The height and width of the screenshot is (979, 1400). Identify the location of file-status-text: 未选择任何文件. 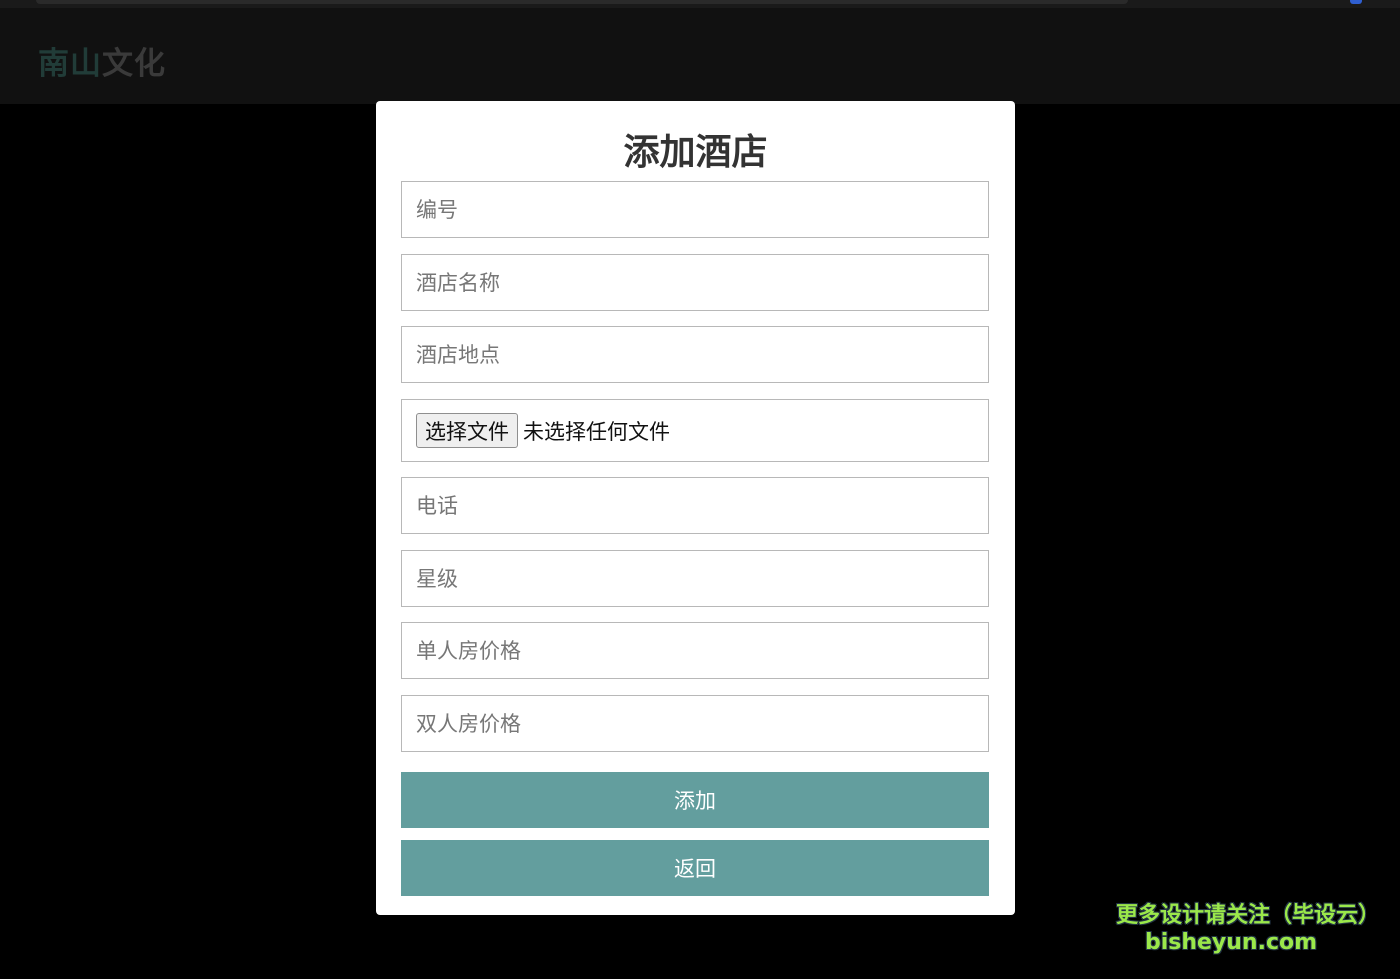
(596, 431).